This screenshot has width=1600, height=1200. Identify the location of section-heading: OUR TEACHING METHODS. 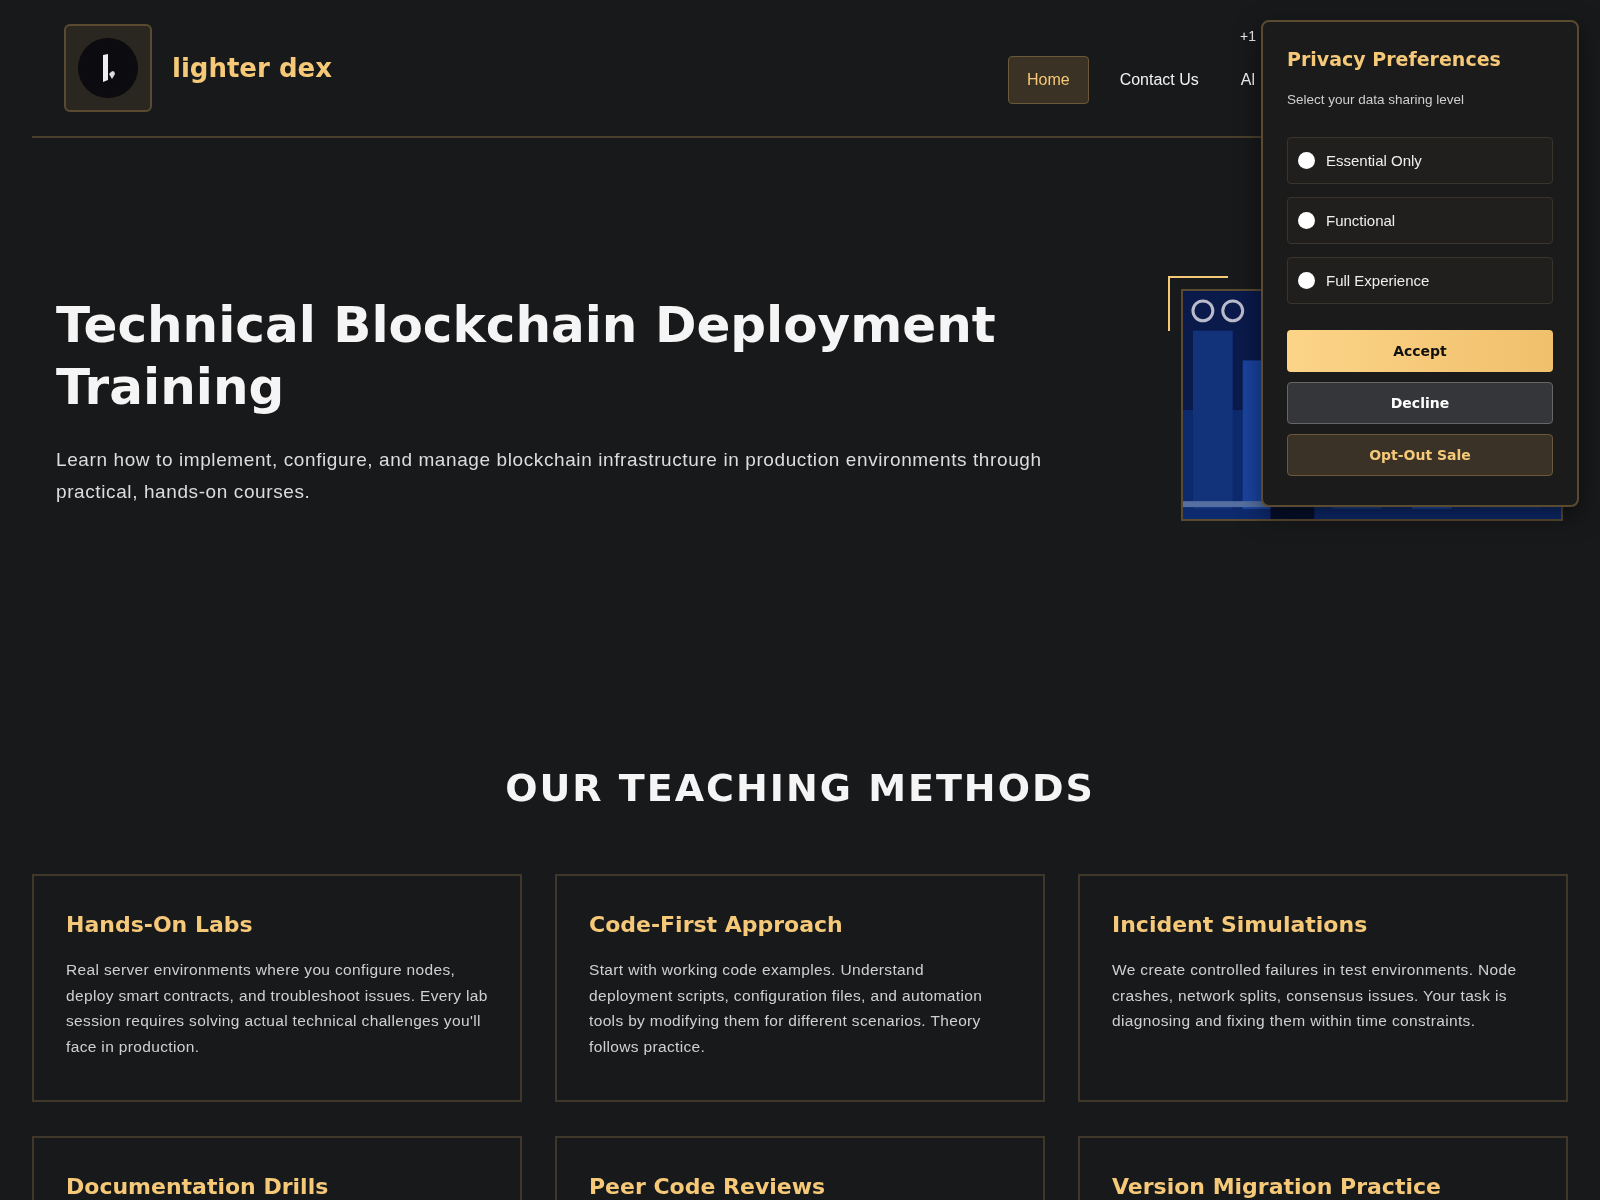
(800, 788).